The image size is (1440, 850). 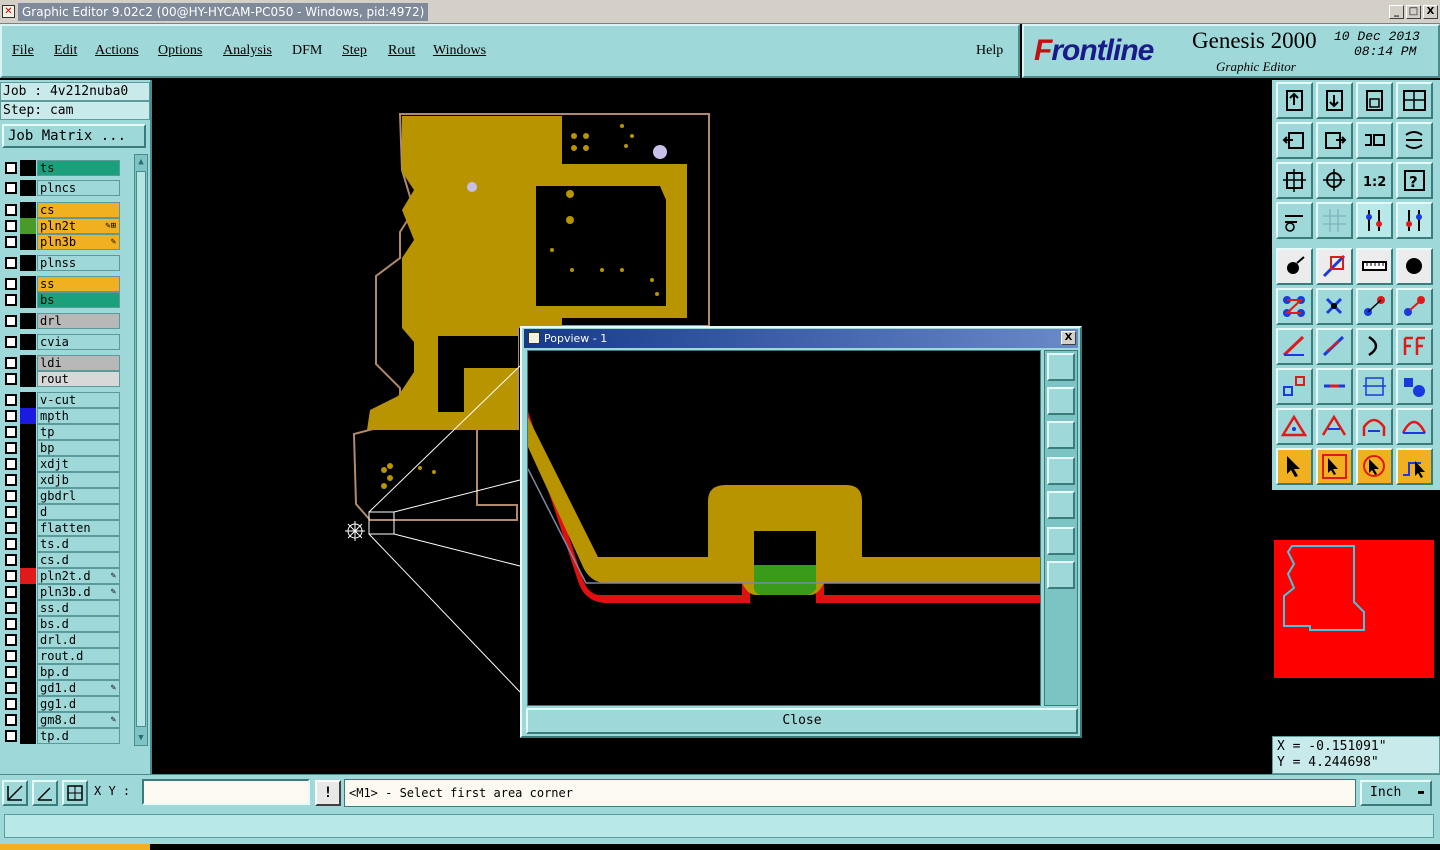 What do you see at coordinates (61, 544) in the screenshot?
I see `layer-row: ts.d` at bounding box center [61, 544].